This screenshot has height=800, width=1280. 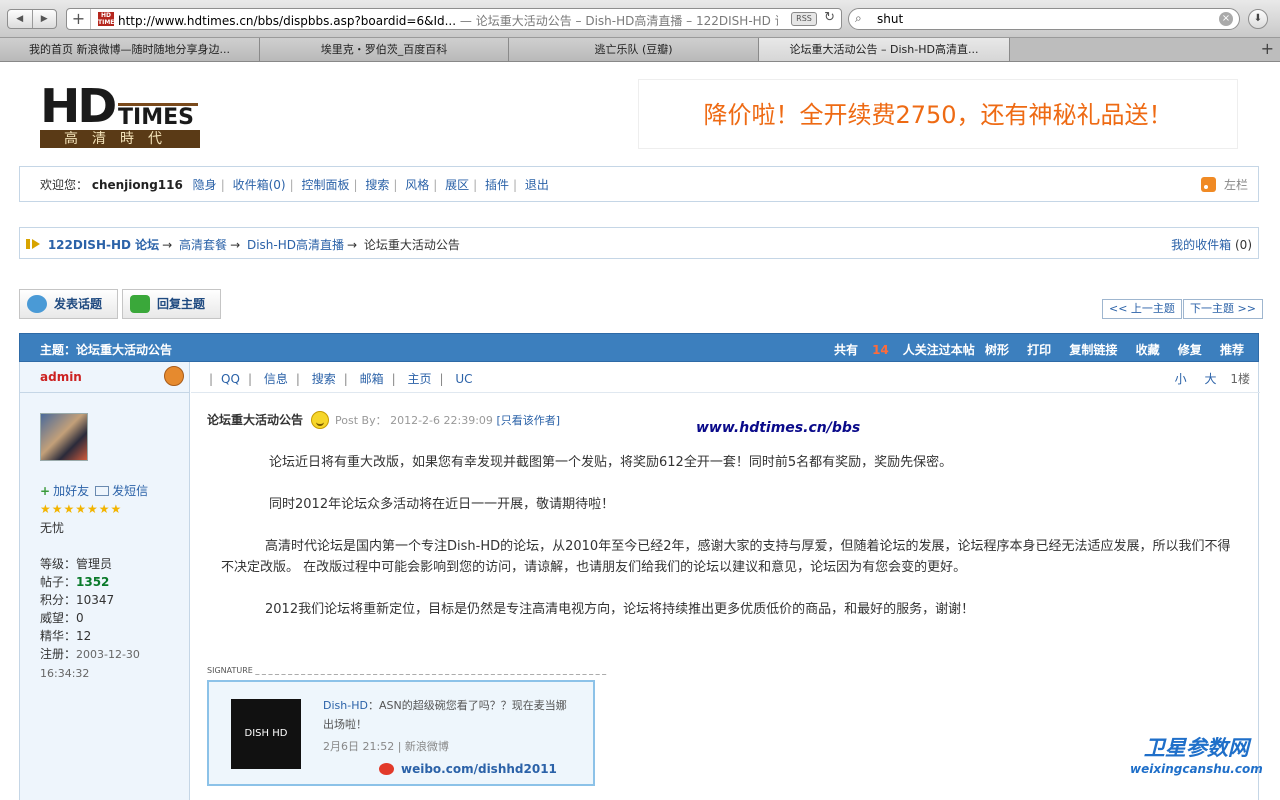 I want to click on link-invisible: 隐身, so click(x=205, y=185).